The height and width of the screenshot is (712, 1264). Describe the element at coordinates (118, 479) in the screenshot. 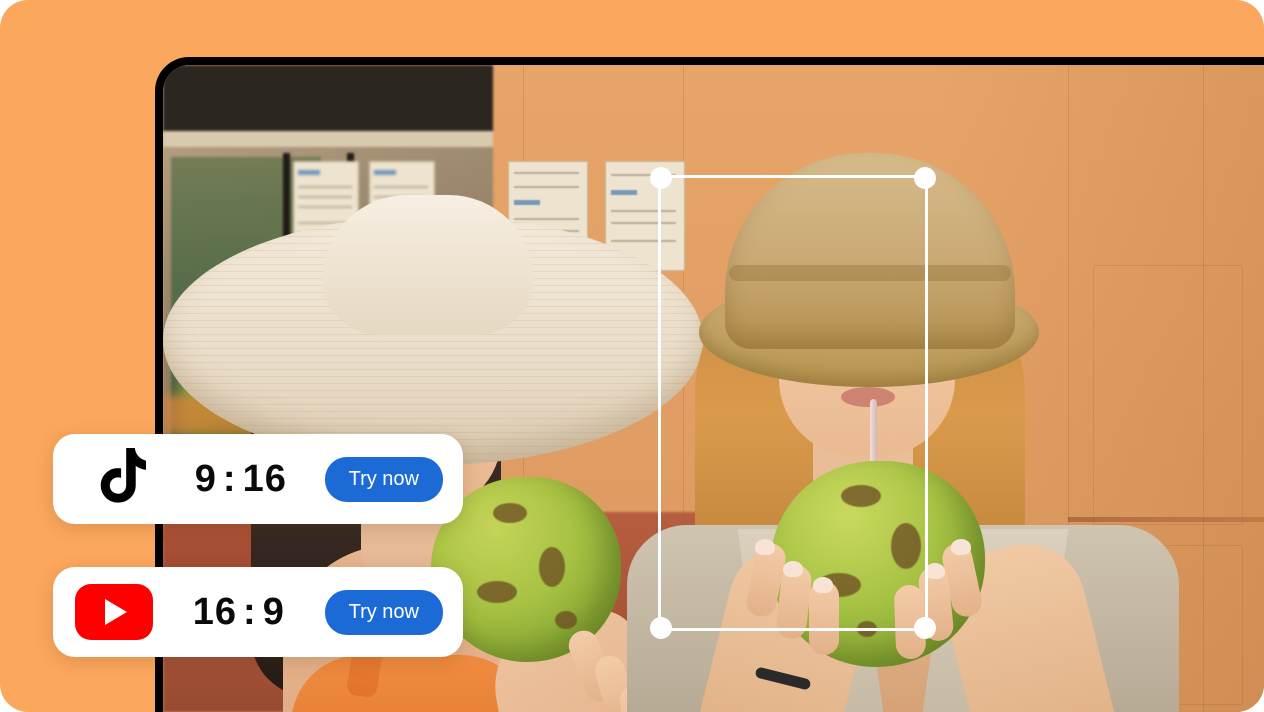

I see `tiktok-icon` at that location.